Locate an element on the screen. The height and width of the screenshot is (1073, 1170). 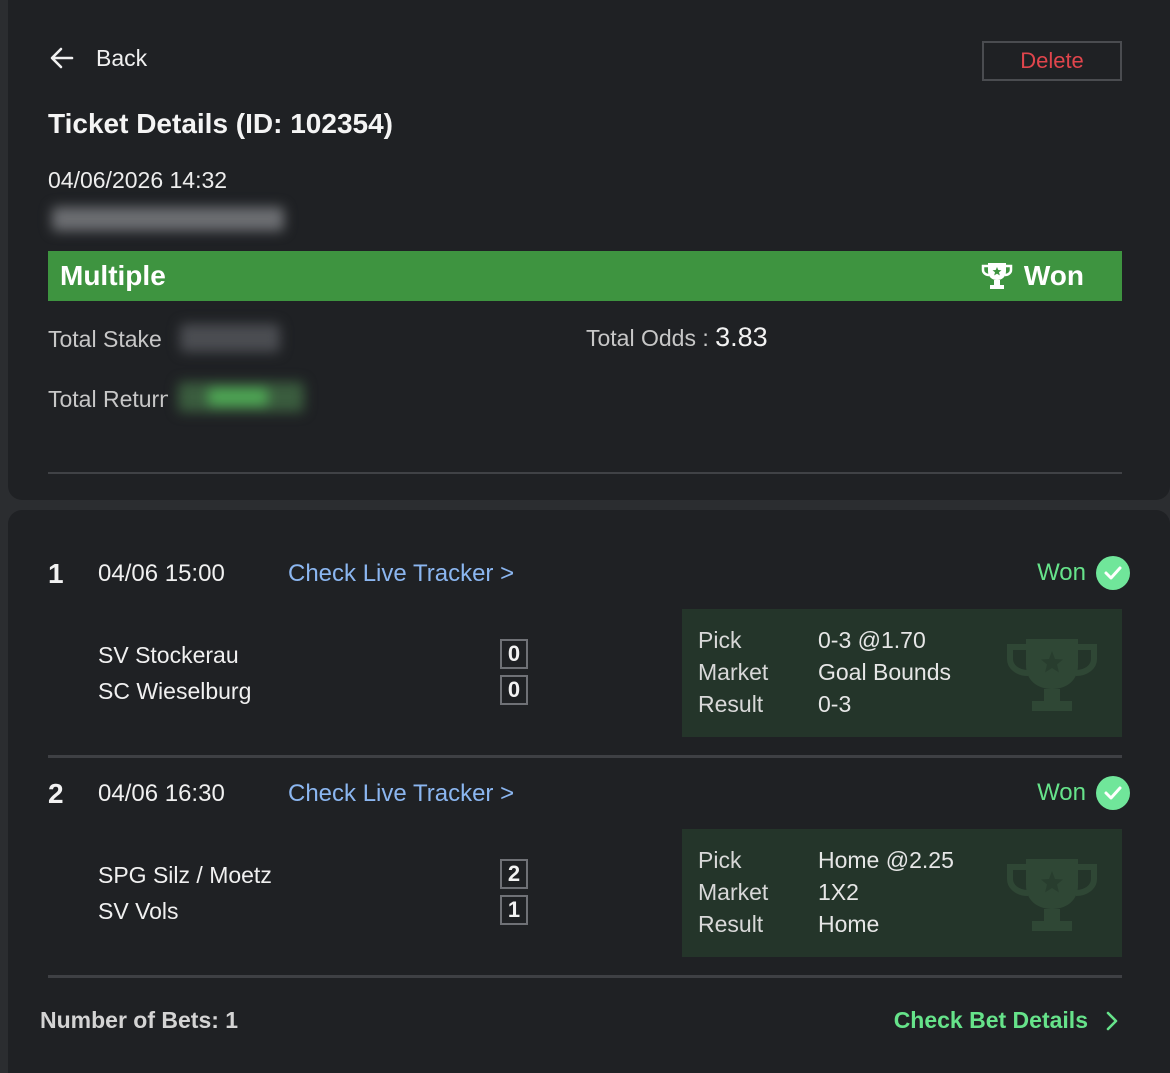
result-value: 0-3 is located at coordinates (835, 704).